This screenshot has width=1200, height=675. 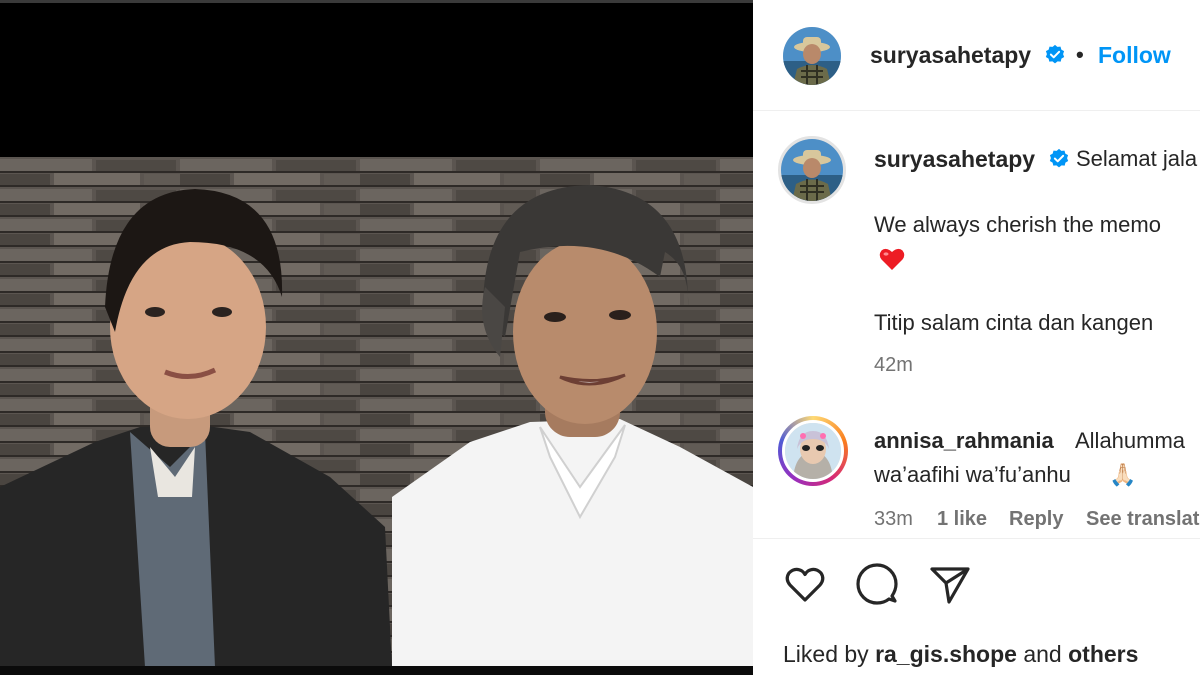 I want to click on verified-badge-icon, so click(x=1055, y=54).